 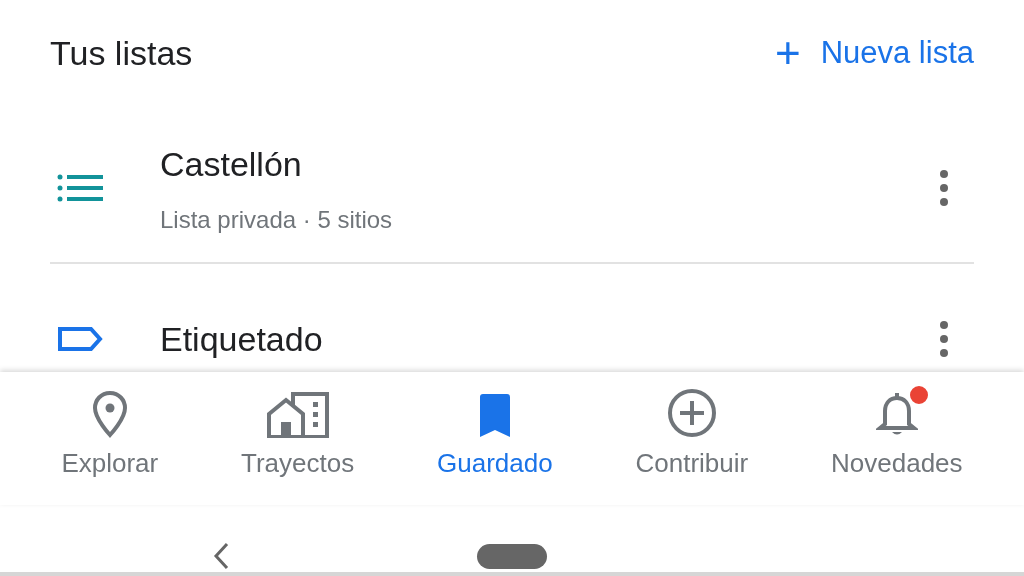 I want to click on label-icon, so click(x=80, y=339).